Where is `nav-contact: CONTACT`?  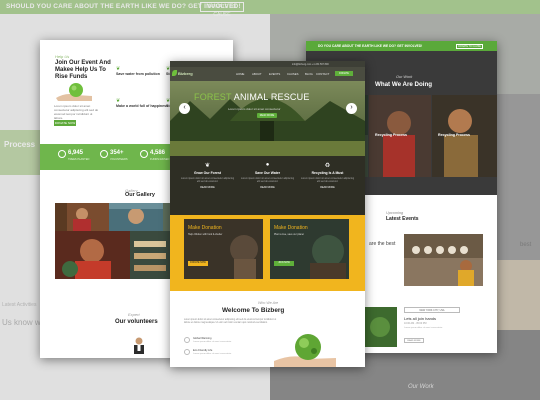
nav-contact: CONTACT is located at coordinates (322, 74).